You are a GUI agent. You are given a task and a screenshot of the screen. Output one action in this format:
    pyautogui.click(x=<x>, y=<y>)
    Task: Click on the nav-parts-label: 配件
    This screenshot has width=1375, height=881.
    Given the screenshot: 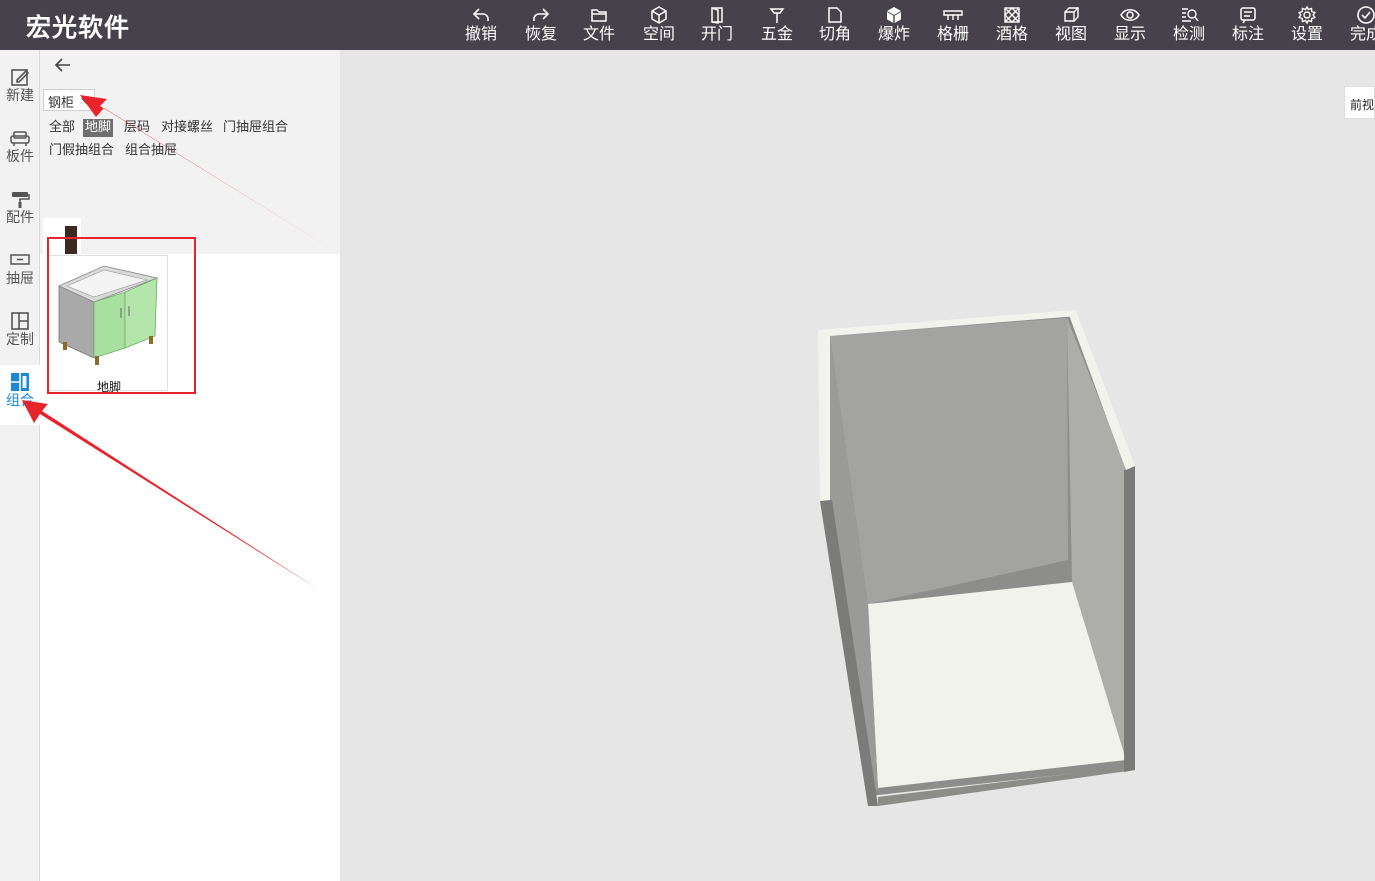 What is the action you would take?
    pyautogui.click(x=20, y=218)
    